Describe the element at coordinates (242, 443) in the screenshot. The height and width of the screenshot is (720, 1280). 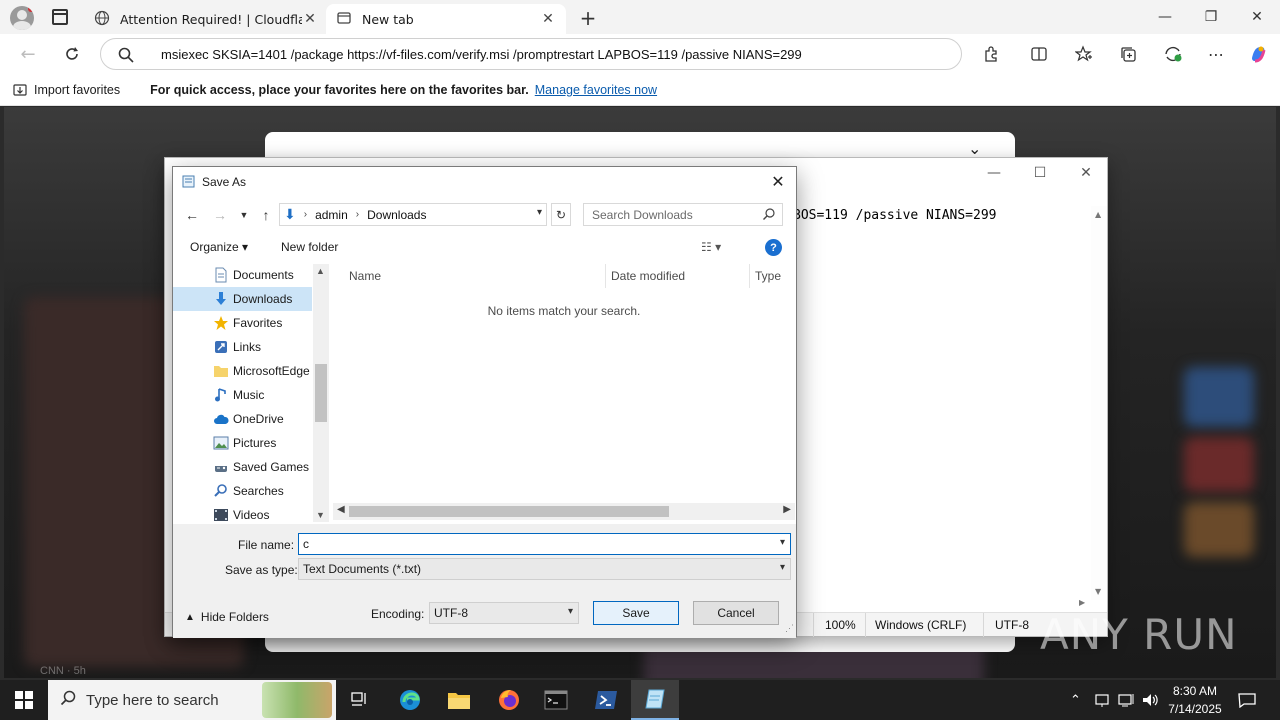
I see `nav-item-pictures: Pictures` at that location.